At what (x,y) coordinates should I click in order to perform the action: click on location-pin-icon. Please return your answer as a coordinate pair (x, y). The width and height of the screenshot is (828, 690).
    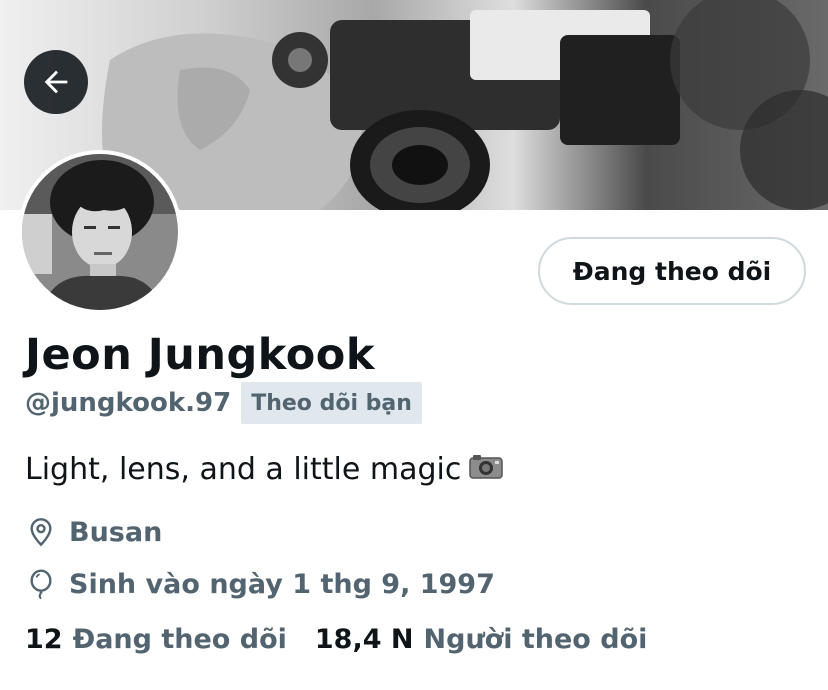
    Looking at the image, I should click on (41, 532).